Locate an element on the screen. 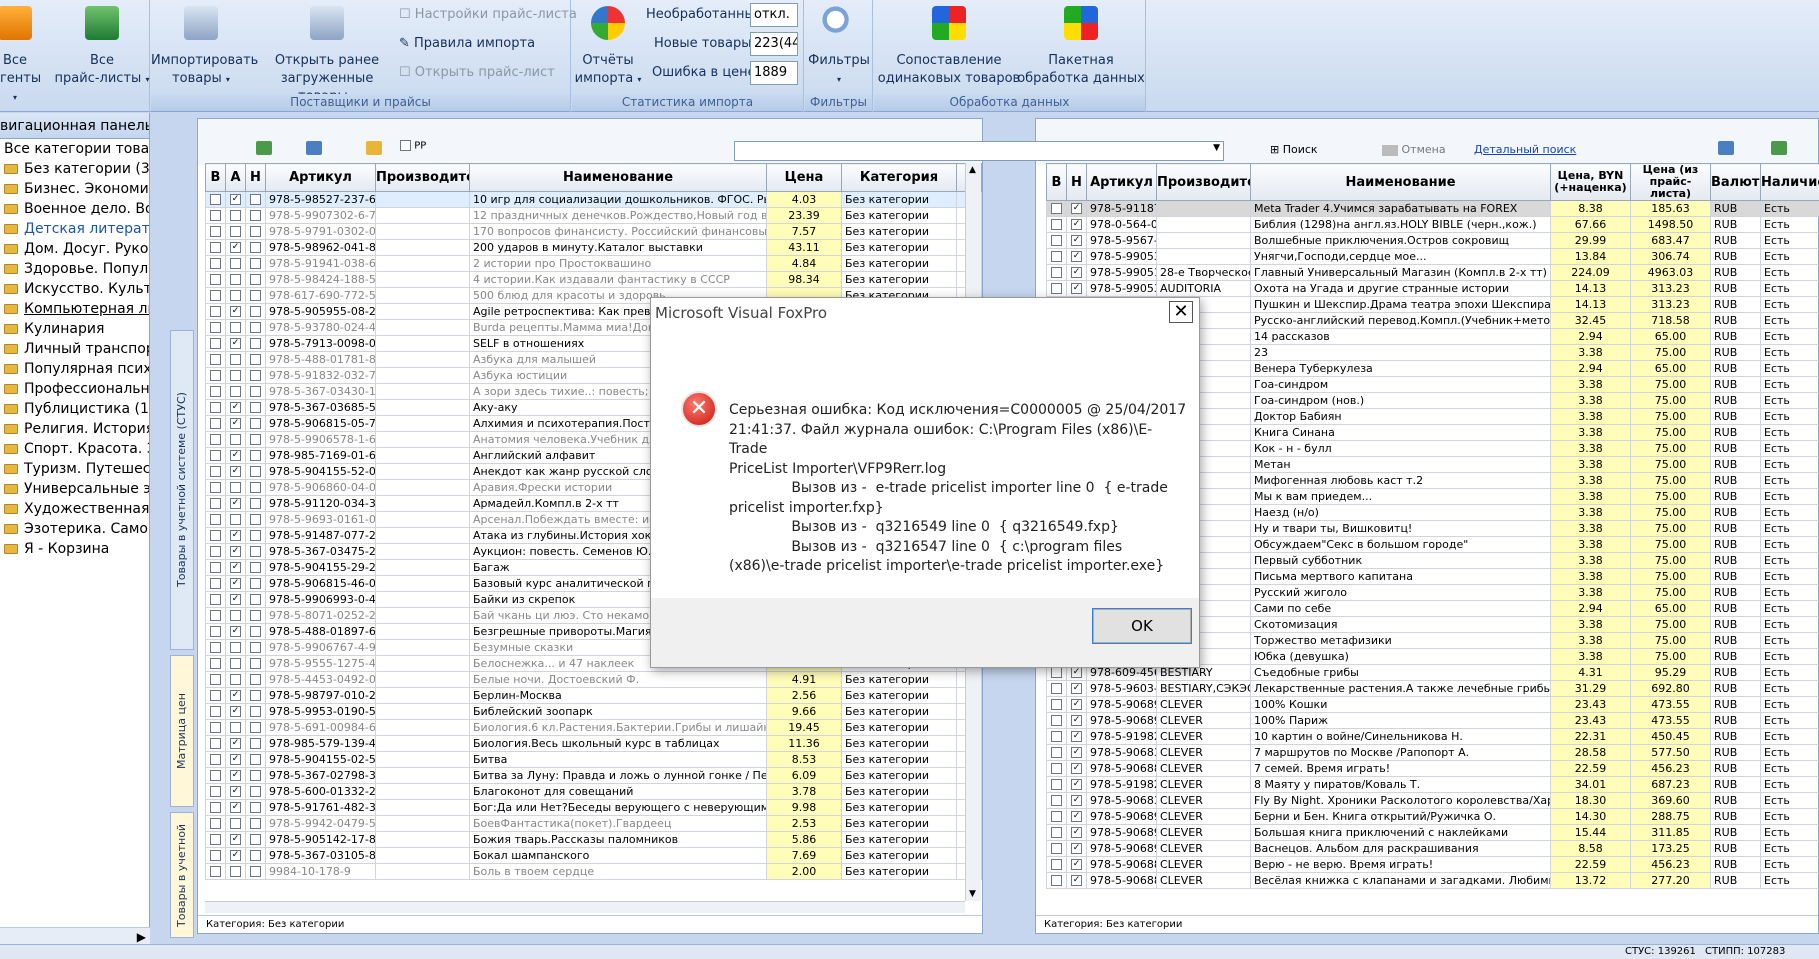 The image size is (1819, 959). column-header: Артикул is located at coordinates (1121, 182).